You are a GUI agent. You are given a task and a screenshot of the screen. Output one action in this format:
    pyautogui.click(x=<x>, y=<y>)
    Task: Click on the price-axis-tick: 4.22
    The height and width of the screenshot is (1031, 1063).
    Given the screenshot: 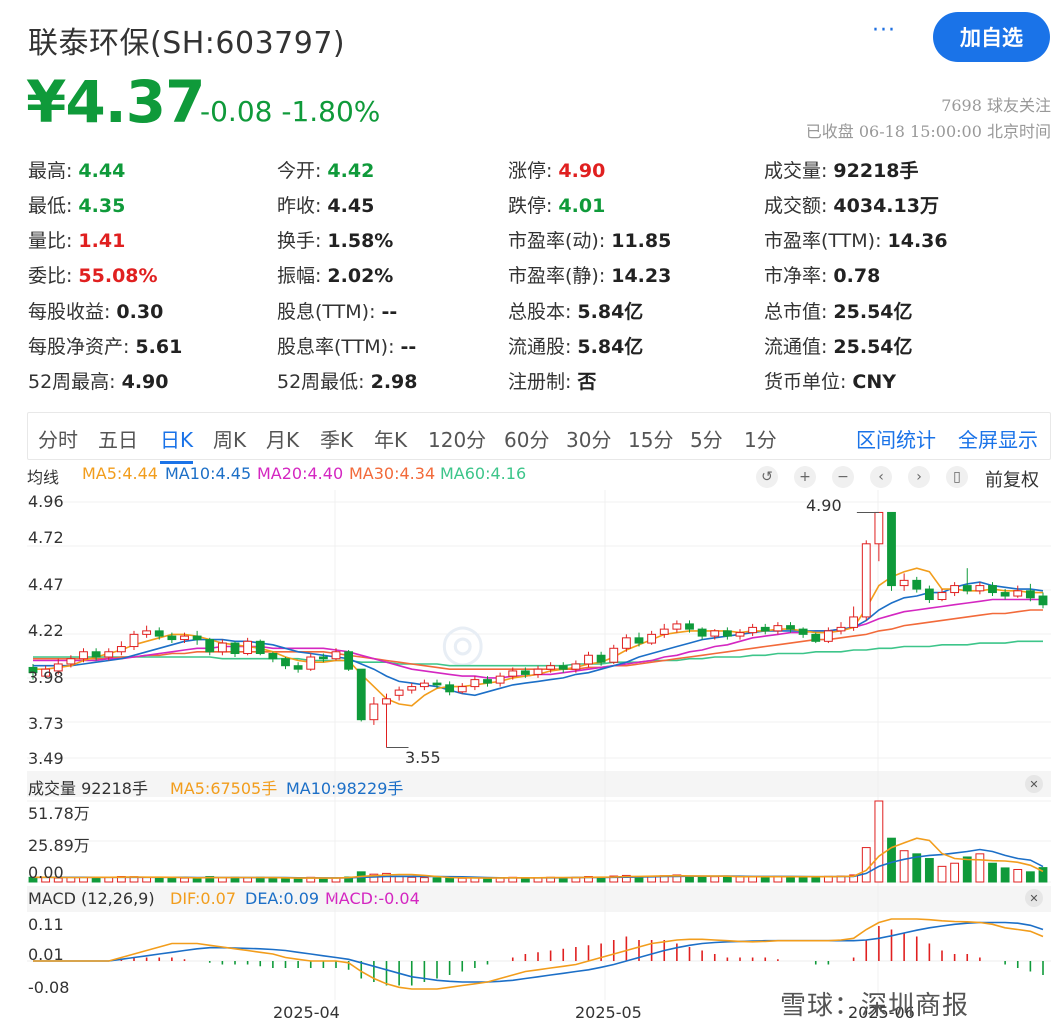 What is the action you would take?
    pyautogui.click(x=46, y=630)
    